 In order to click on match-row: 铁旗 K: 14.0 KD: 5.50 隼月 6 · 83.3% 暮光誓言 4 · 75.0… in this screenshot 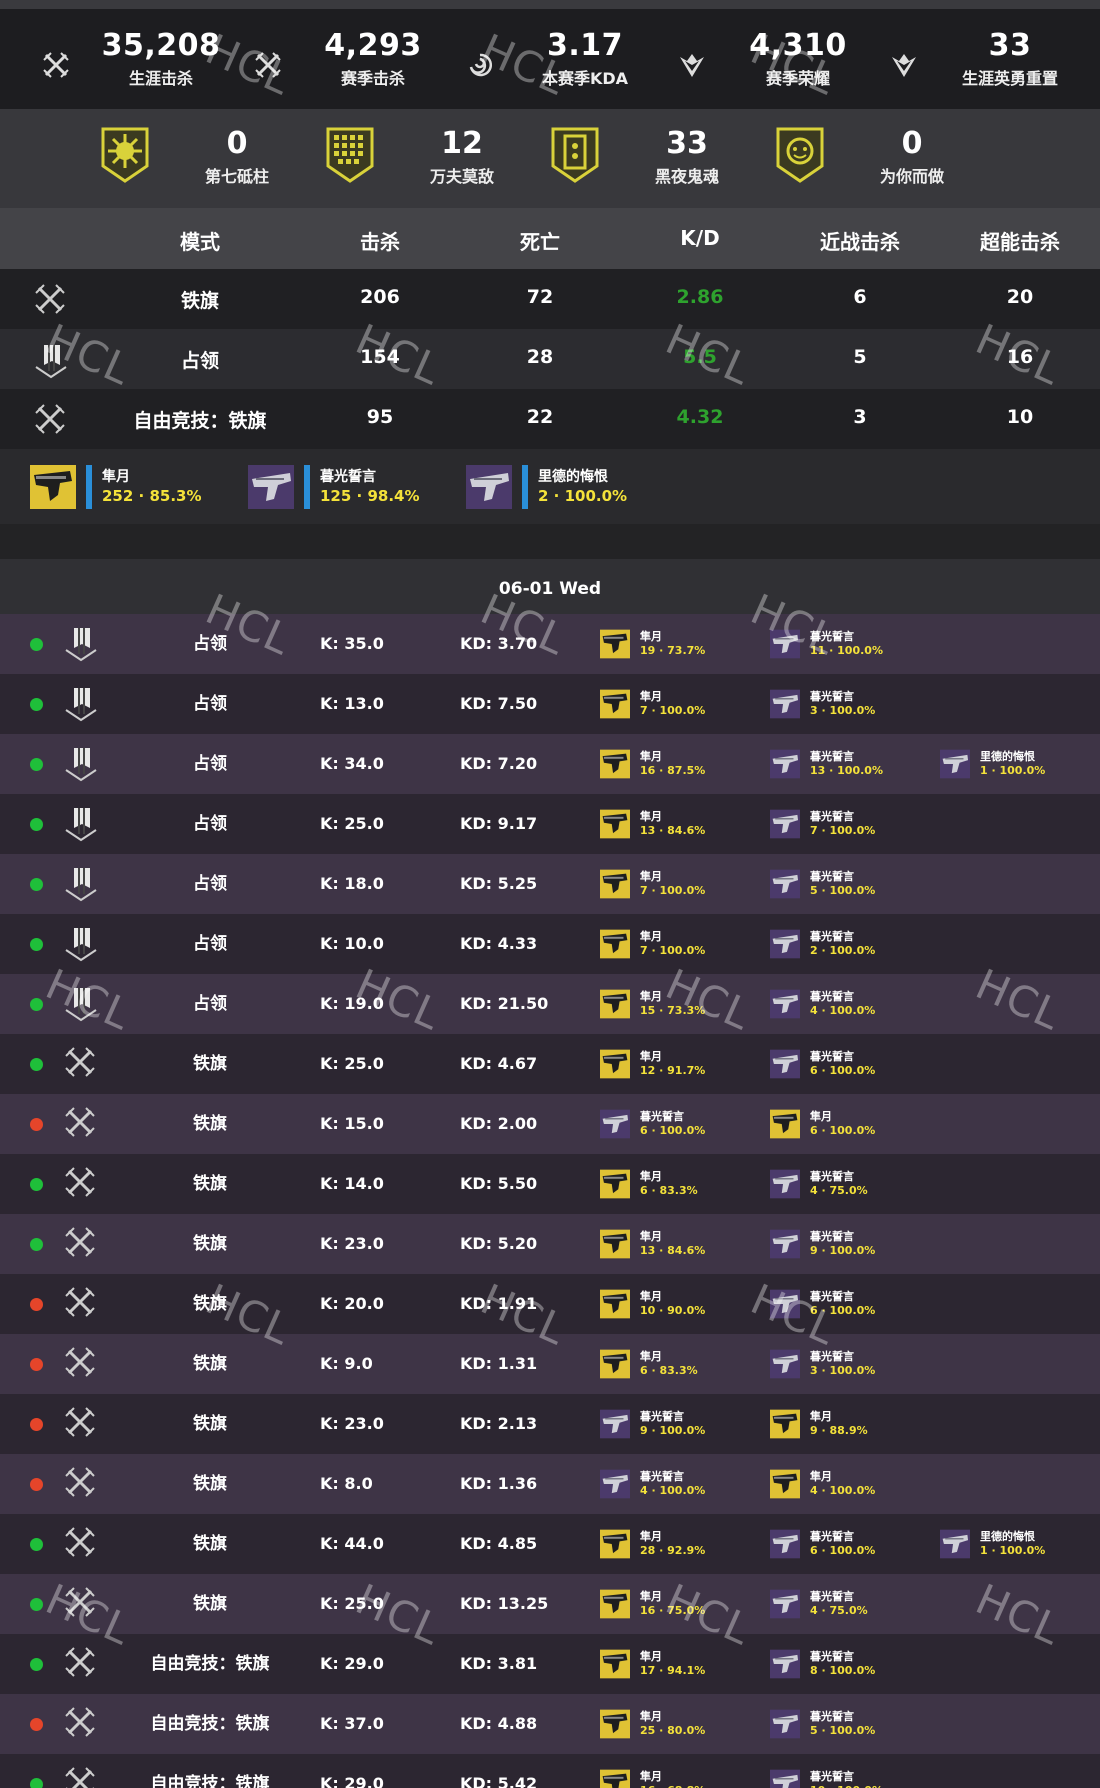, I will do `click(550, 1184)`.